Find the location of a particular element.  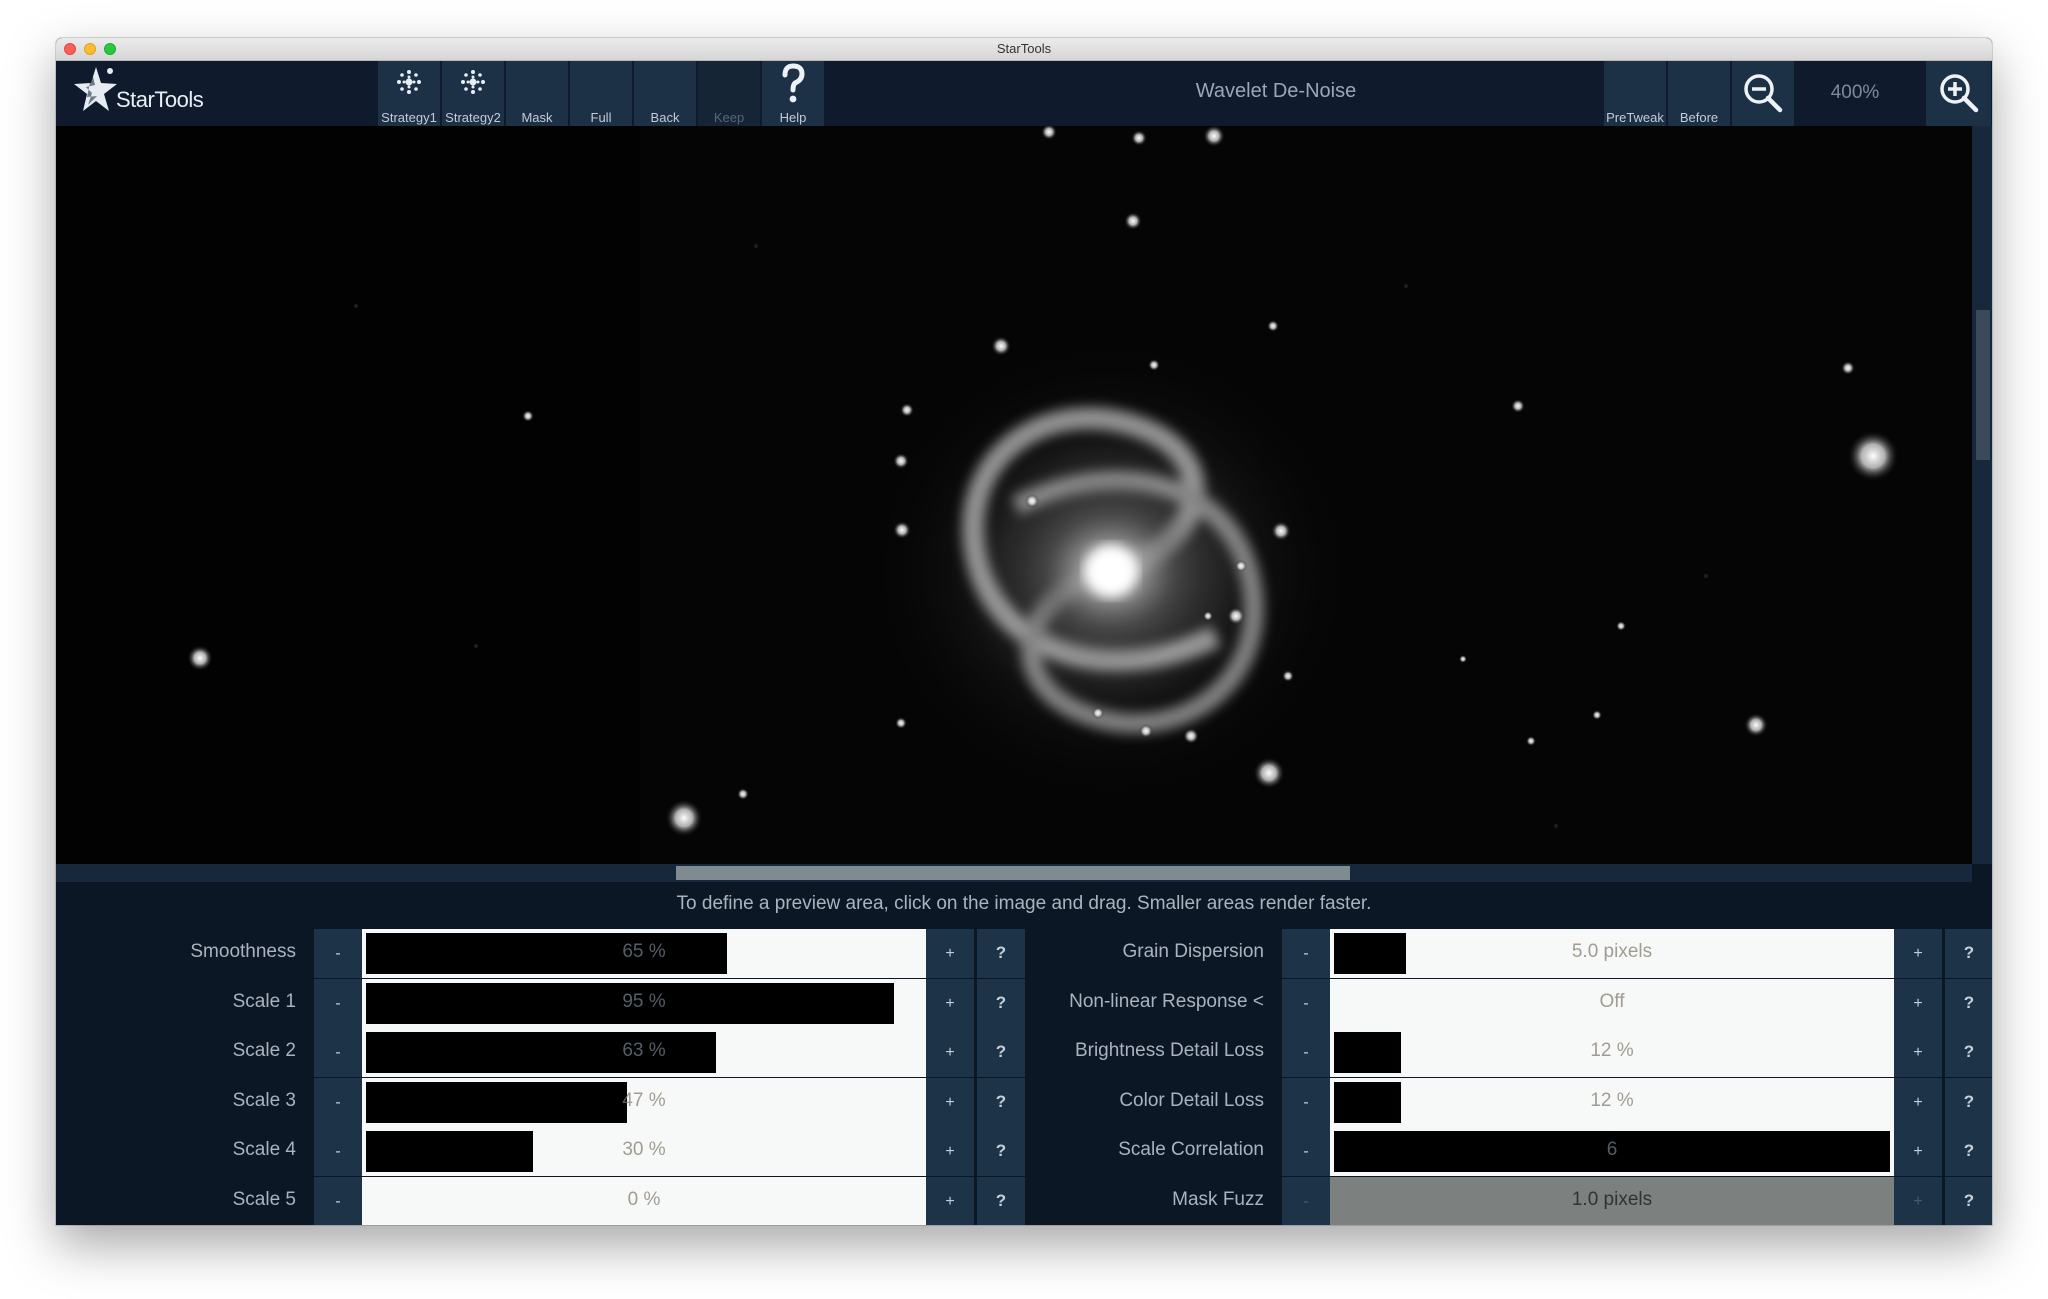

brightness-detail-loss-slider: 12 % is located at coordinates (1612, 1052).